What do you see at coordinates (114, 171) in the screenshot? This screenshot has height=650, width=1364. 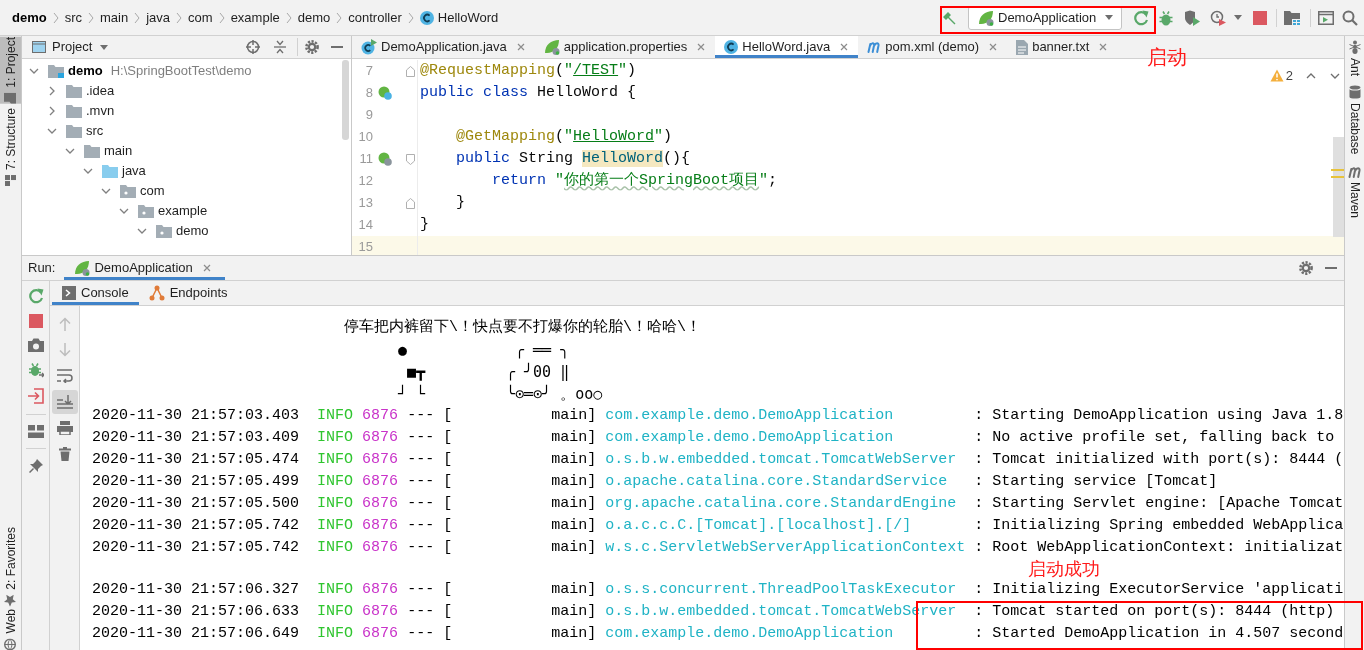 I see `tree-item: java` at bounding box center [114, 171].